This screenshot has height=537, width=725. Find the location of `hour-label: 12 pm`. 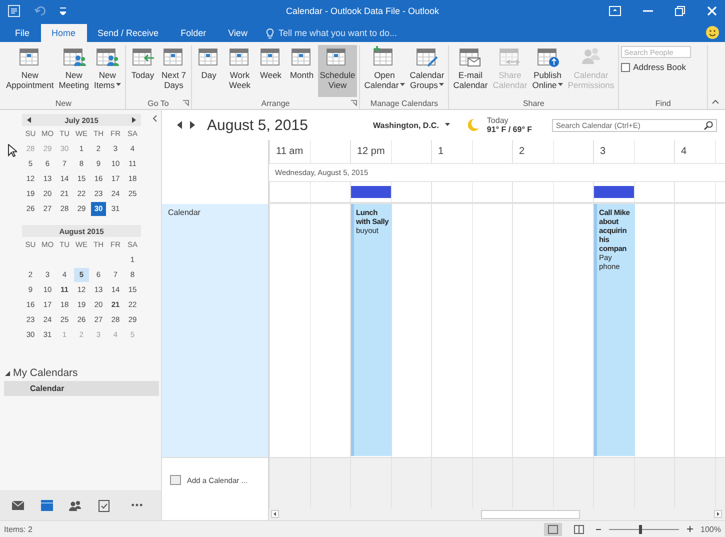

hour-label: 12 pm is located at coordinates (390, 152).